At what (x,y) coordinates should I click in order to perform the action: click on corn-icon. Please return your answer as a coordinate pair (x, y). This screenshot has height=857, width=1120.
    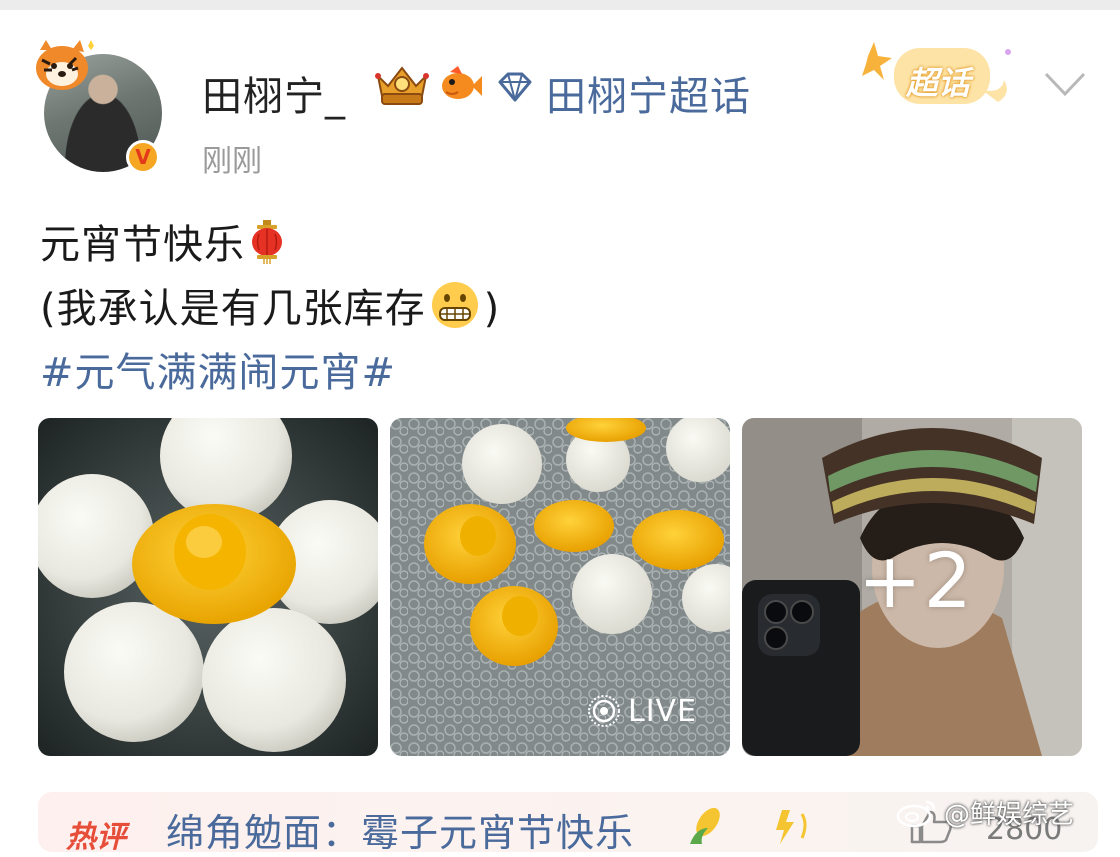
    Looking at the image, I should click on (705, 825).